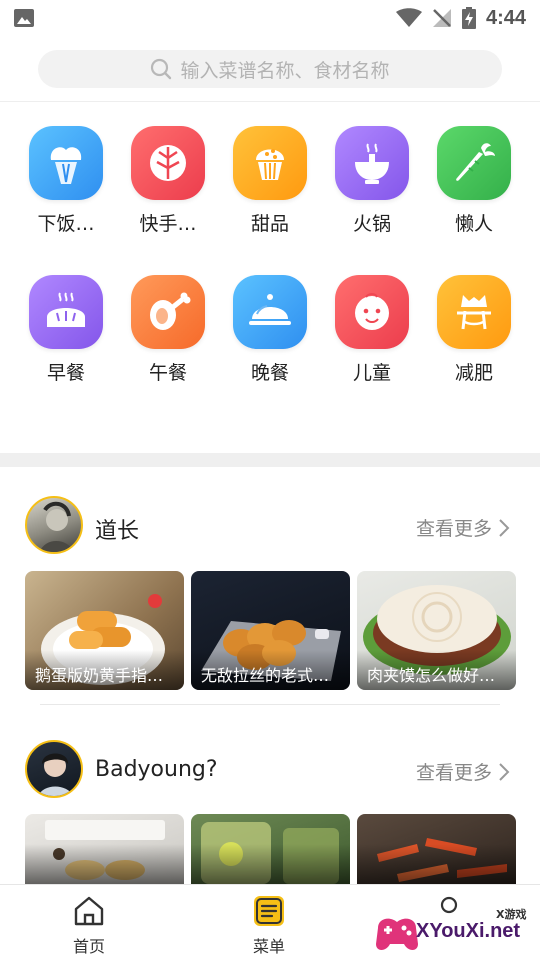 The image size is (540, 960). What do you see at coordinates (156, 769) in the screenshot?
I see `author-name: Badyoung?` at bounding box center [156, 769].